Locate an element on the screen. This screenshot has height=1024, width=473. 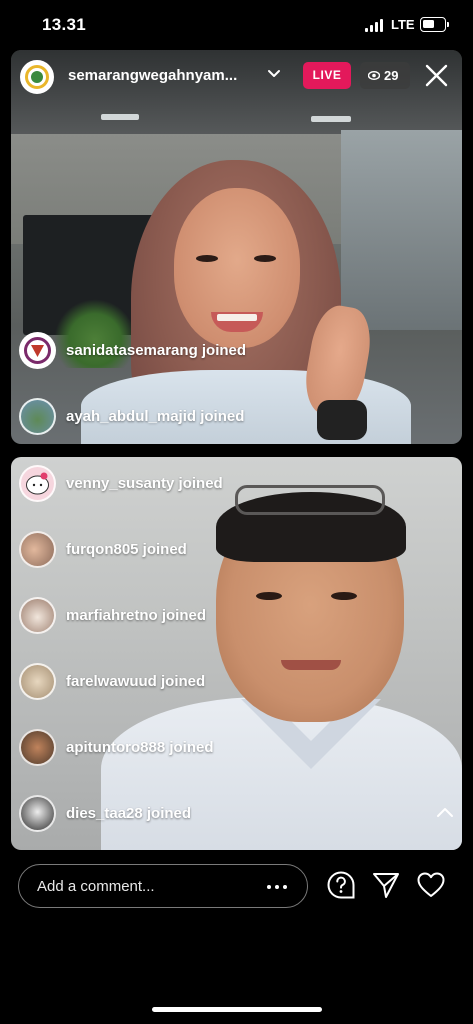
join-notification: sanidatasemarang joined is located at coordinates (209, 351).